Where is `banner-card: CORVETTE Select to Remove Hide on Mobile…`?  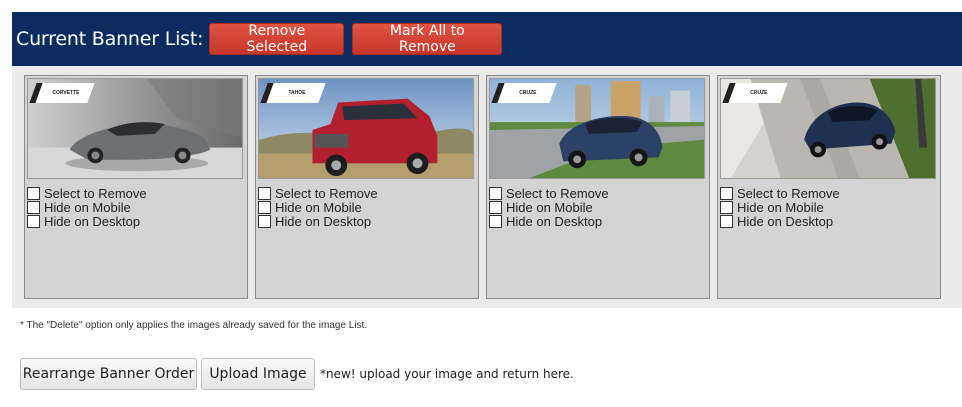
banner-card: CORVETTE Select to Remove Hide on Mobile… is located at coordinates (136, 187).